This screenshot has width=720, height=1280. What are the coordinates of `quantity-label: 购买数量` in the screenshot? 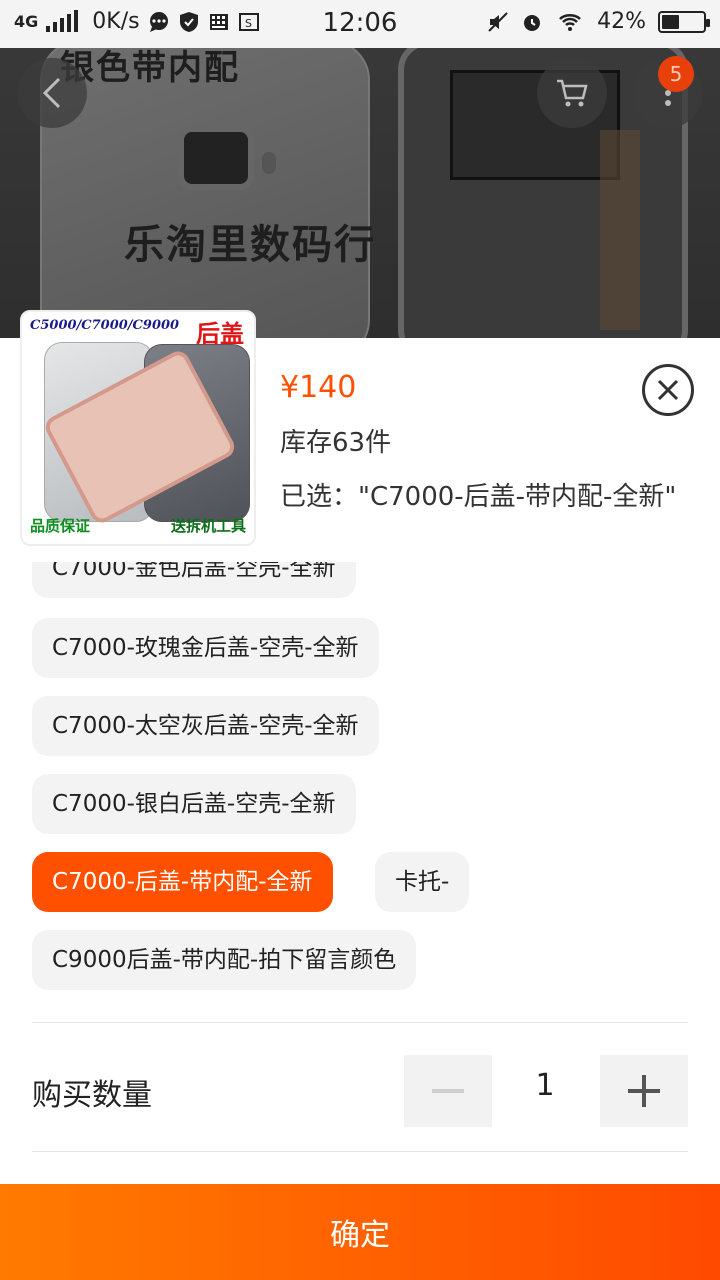 It's located at (92, 1095).